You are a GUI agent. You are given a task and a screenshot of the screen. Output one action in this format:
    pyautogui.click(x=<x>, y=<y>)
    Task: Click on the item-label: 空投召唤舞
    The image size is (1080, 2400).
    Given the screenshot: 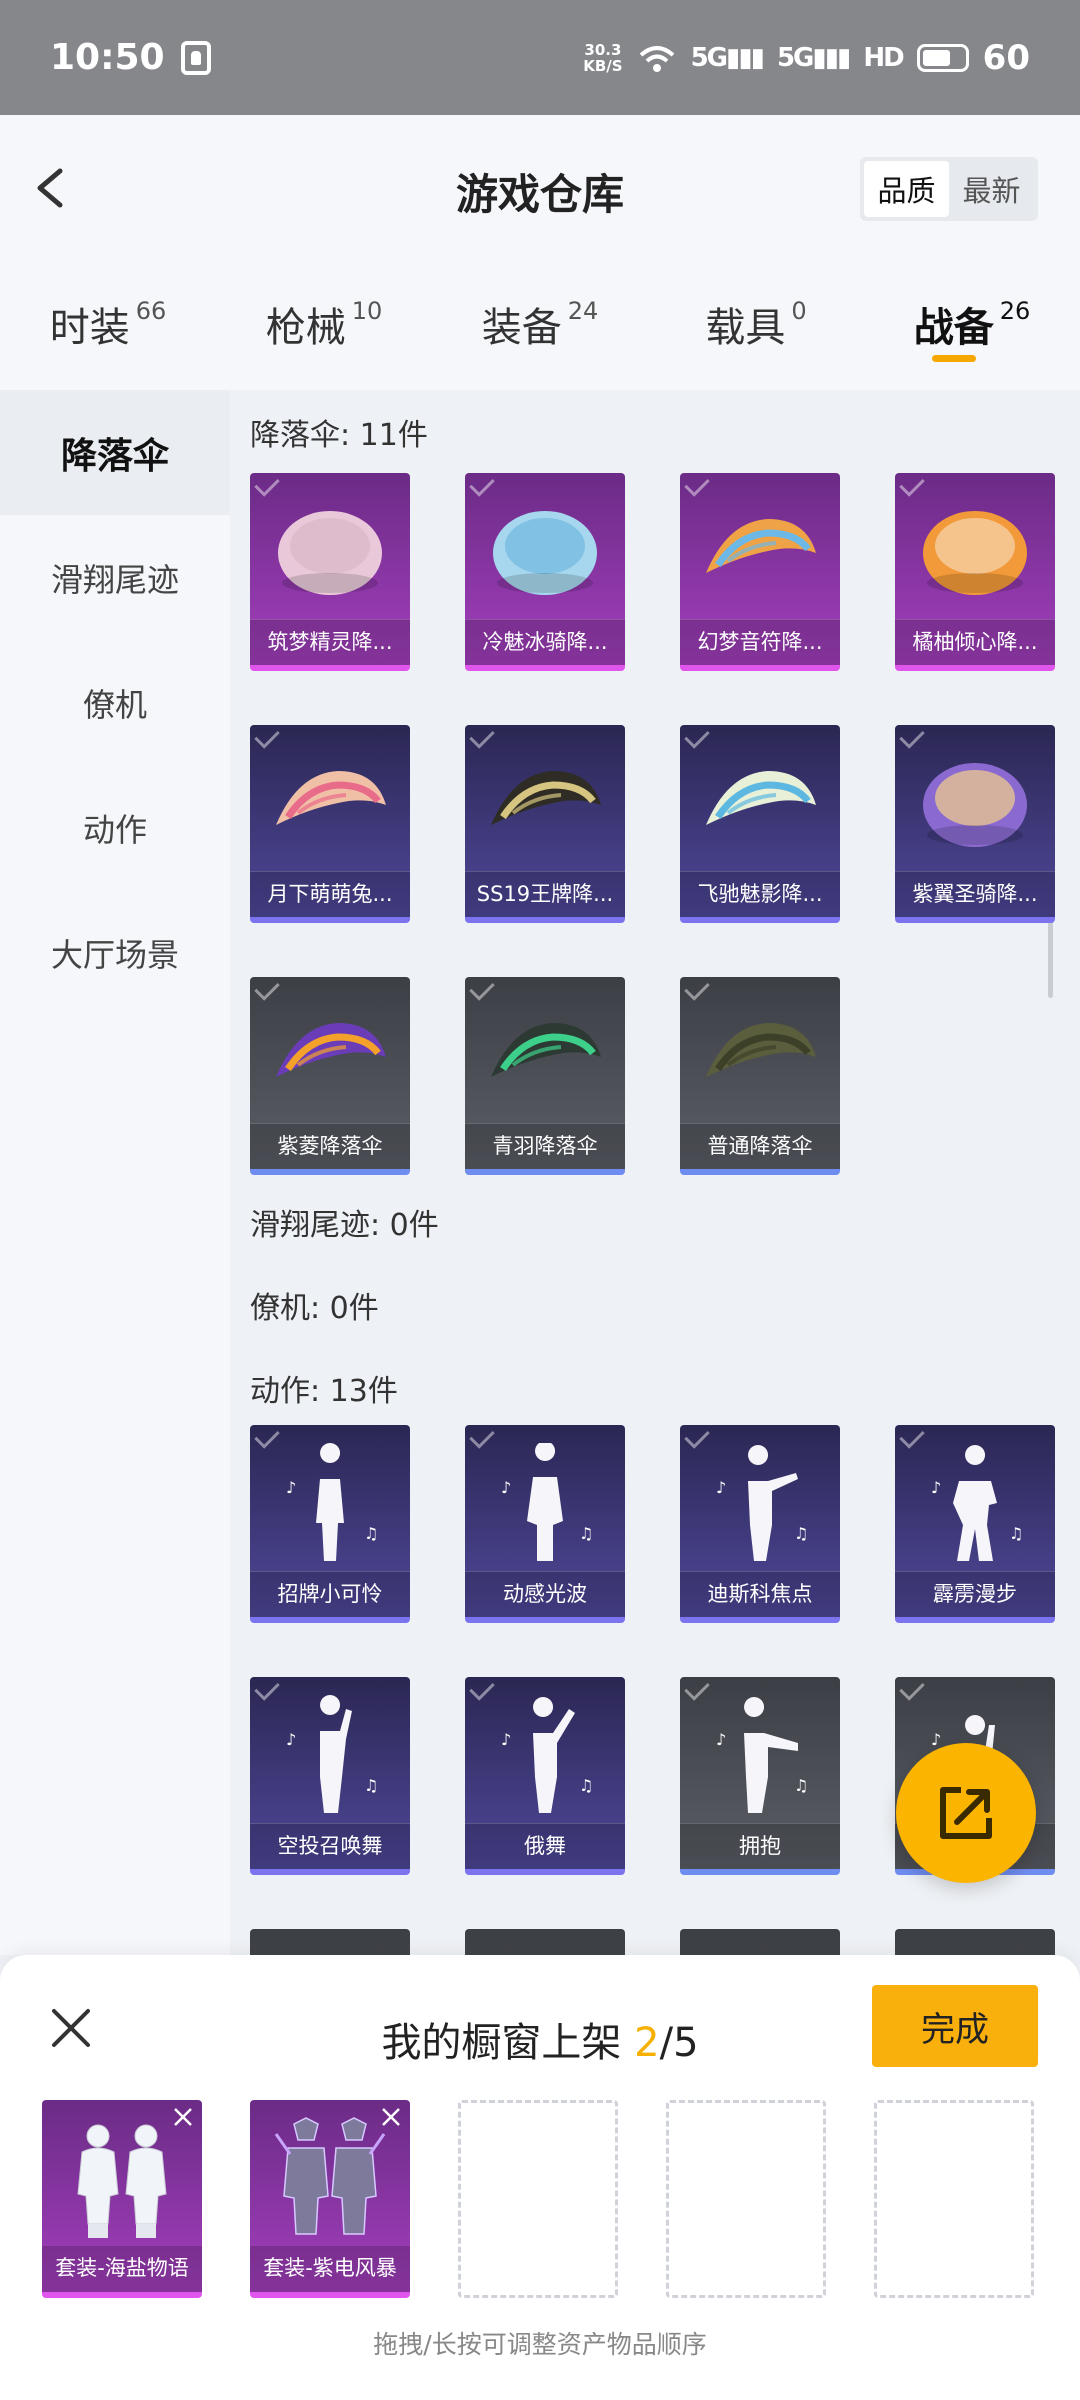 What is the action you would take?
    pyautogui.click(x=330, y=1846)
    